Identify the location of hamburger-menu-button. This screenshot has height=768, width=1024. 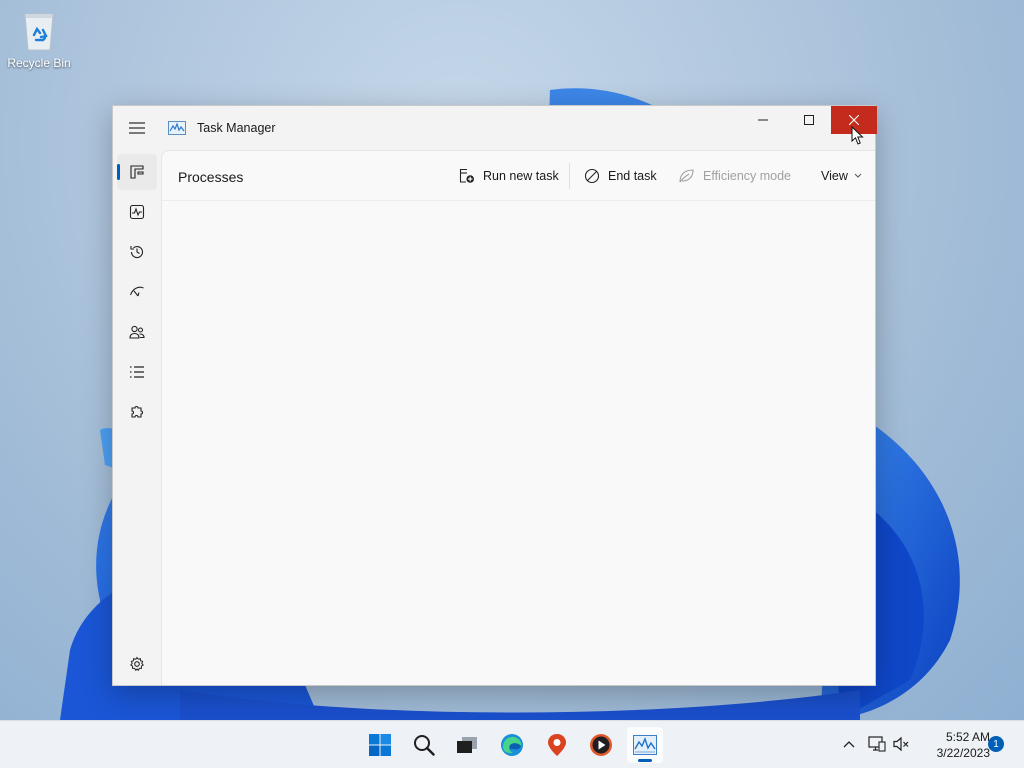
(137, 128).